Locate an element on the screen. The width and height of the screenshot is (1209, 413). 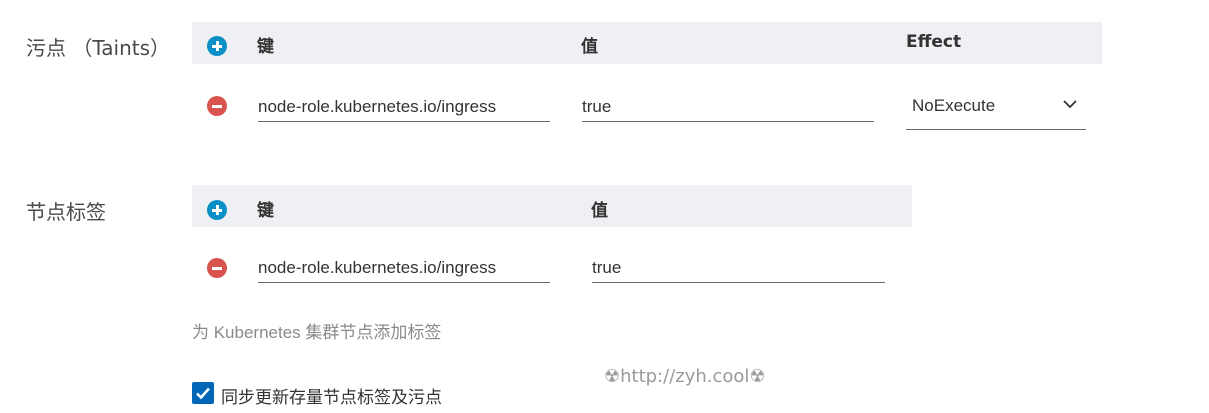
remove-label-icon is located at coordinates (217, 268).